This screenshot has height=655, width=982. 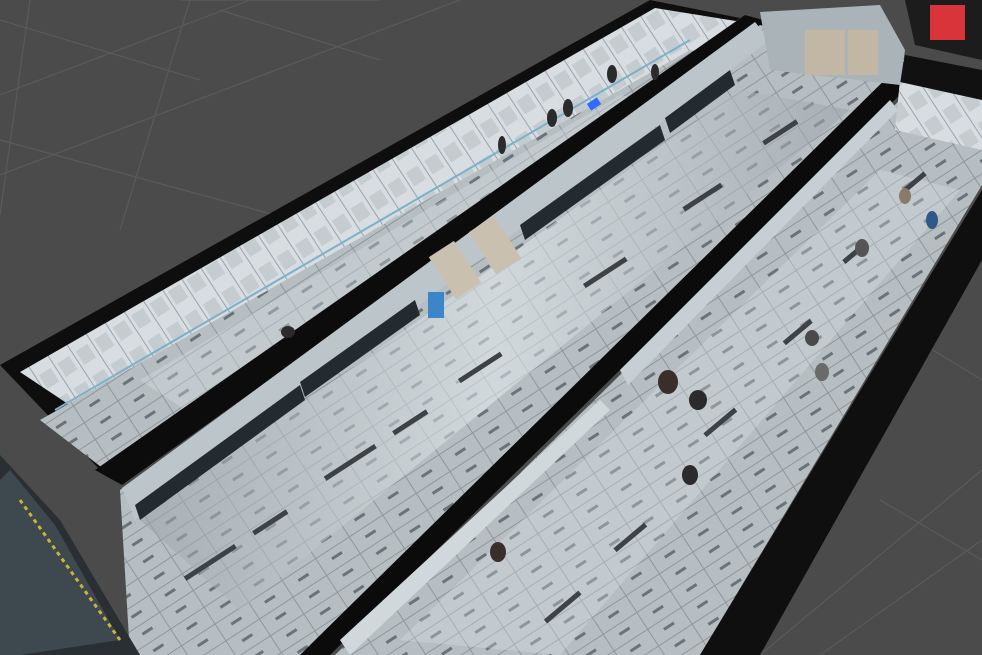 What do you see at coordinates (60, 562) in the screenshot?
I see `left-pillar-face` at bounding box center [60, 562].